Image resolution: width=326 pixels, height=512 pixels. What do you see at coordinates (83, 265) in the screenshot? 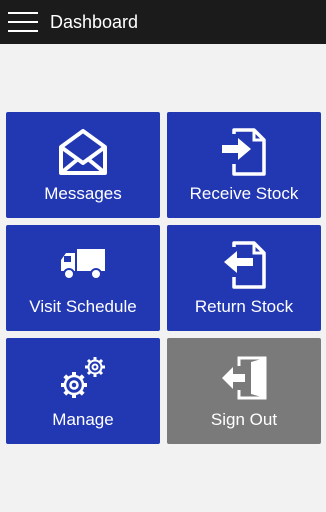
I see `delivery-truck-icon` at bounding box center [83, 265].